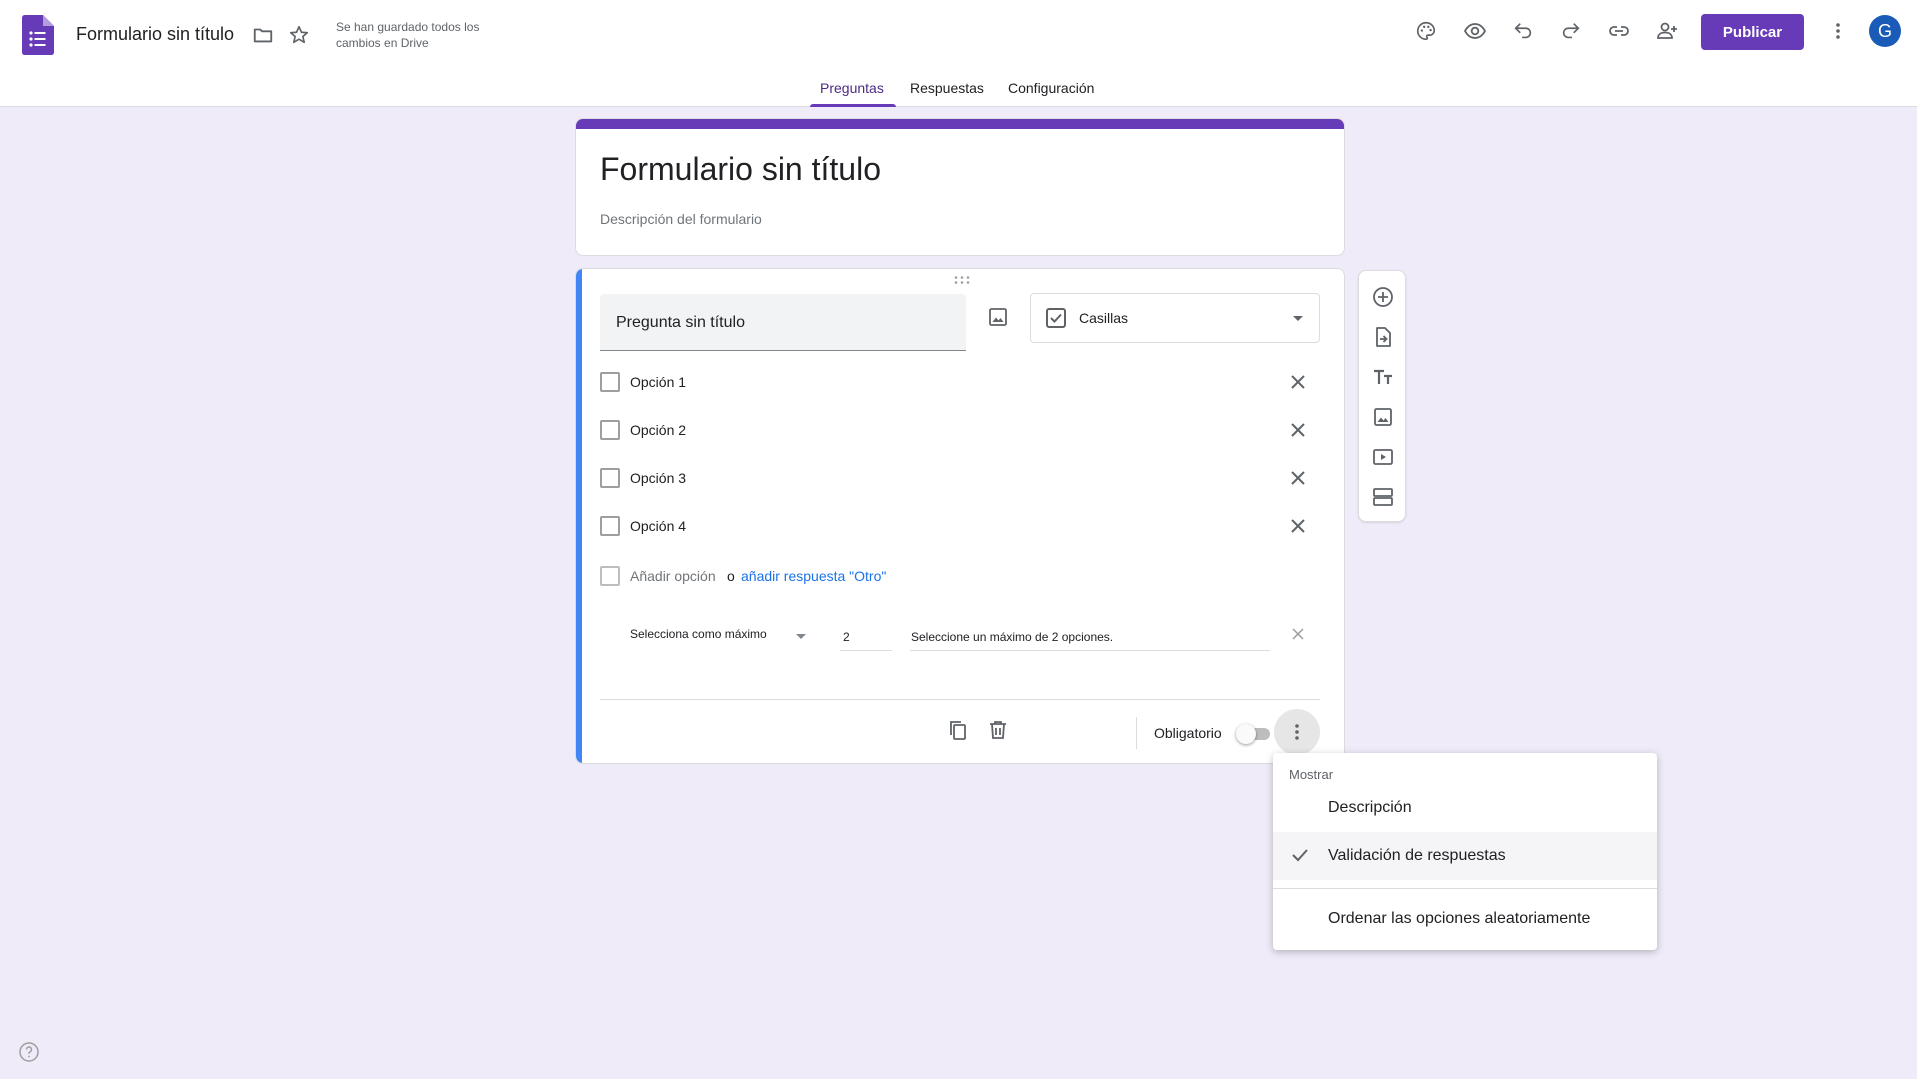 Image resolution: width=1917 pixels, height=1079 pixels. I want to click on tab-responses: Respuestas, so click(947, 93).